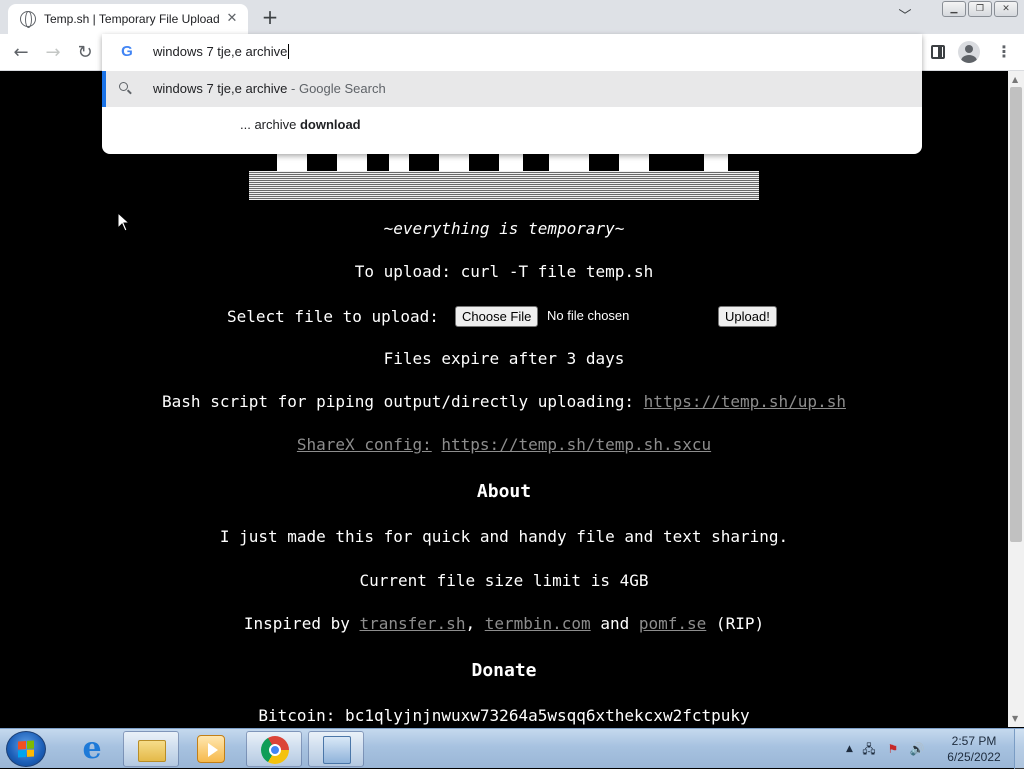  I want to click on network-icon: 🖧, so click(869, 749).